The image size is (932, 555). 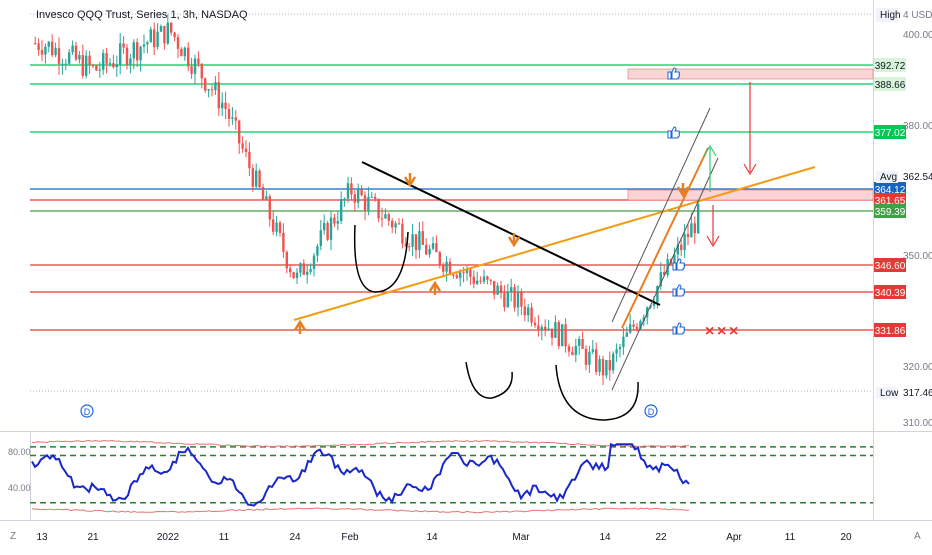 What do you see at coordinates (890, 212) in the screenshot?
I see `price-level-value: 359.39` at bounding box center [890, 212].